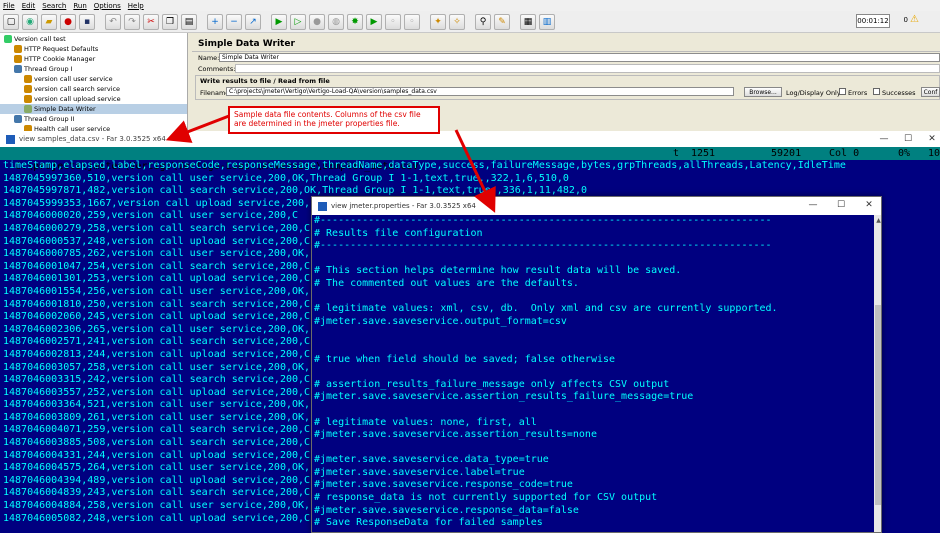  I want to click on arrow-to-properties, so click(475, 171).